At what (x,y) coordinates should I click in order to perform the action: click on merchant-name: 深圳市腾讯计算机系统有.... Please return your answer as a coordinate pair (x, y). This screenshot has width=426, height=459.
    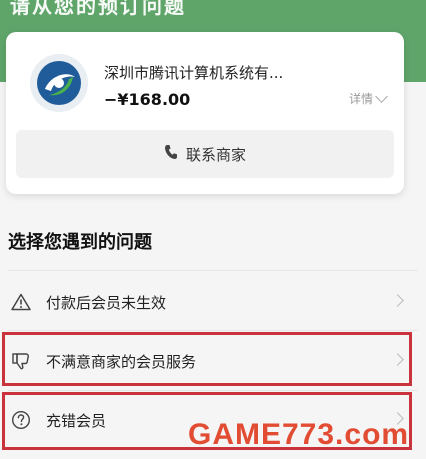
    Looking at the image, I should click on (194, 73).